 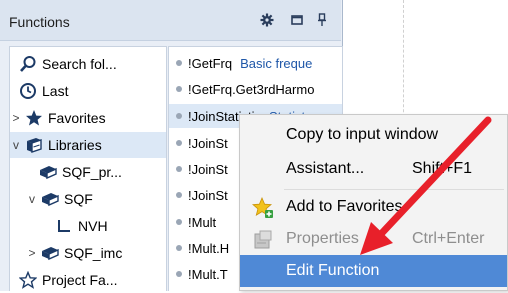 What do you see at coordinates (78, 199) in the screenshot?
I see `tree-item-label: SQF` at bounding box center [78, 199].